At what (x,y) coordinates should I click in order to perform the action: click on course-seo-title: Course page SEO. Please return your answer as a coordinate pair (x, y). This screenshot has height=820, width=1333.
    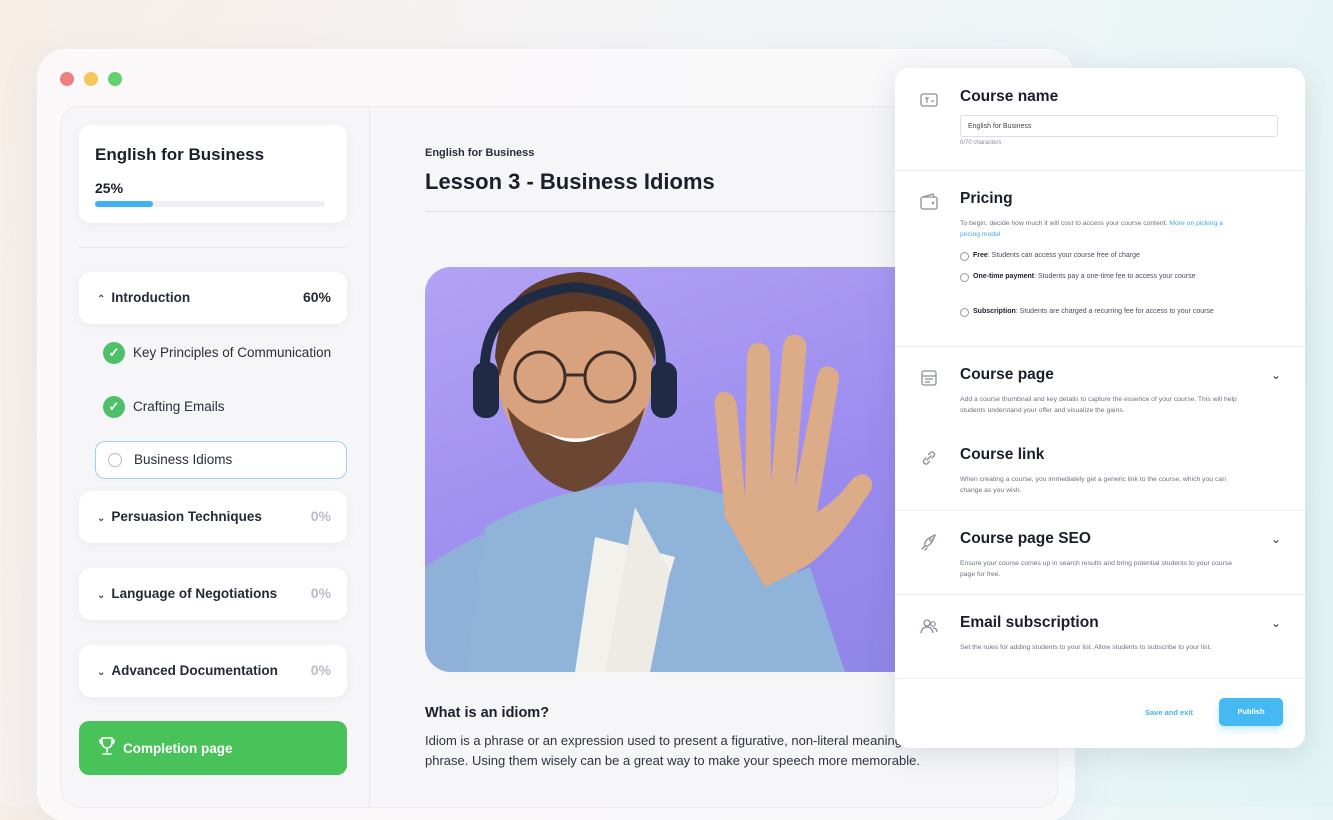
    Looking at the image, I should click on (1025, 538).